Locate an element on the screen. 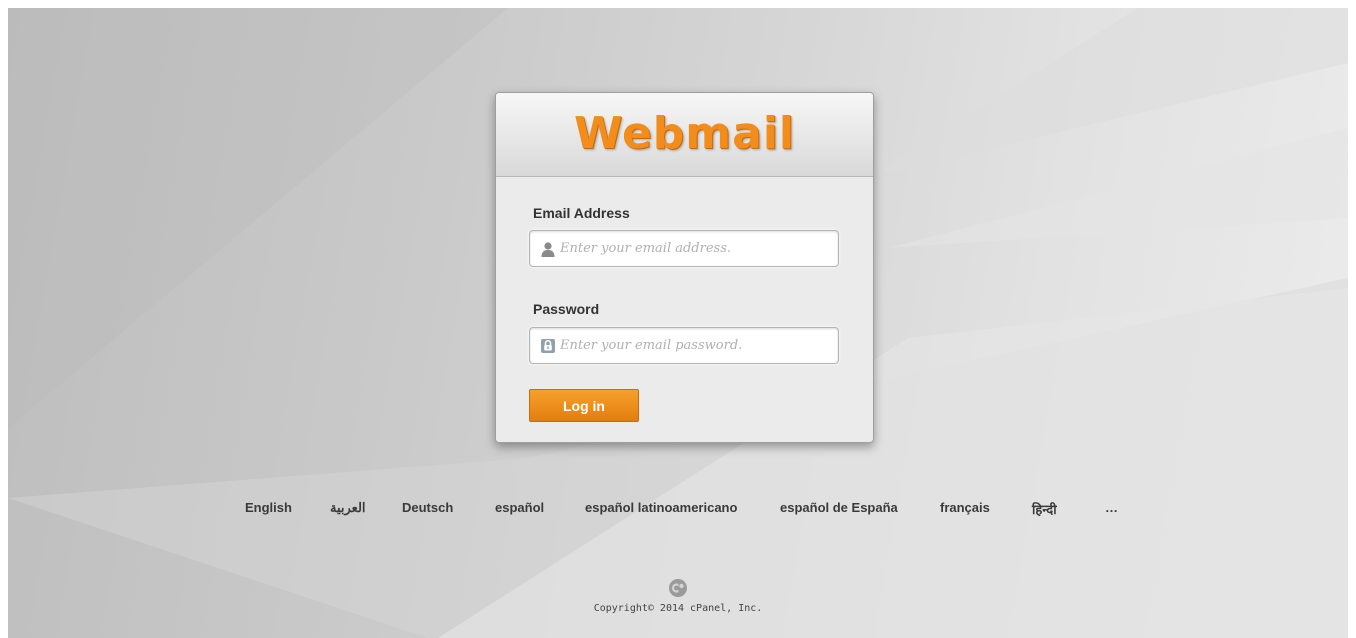 This screenshot has width=1356, height=638. lang-arabic: العربية is located at coordinates (348, 508).